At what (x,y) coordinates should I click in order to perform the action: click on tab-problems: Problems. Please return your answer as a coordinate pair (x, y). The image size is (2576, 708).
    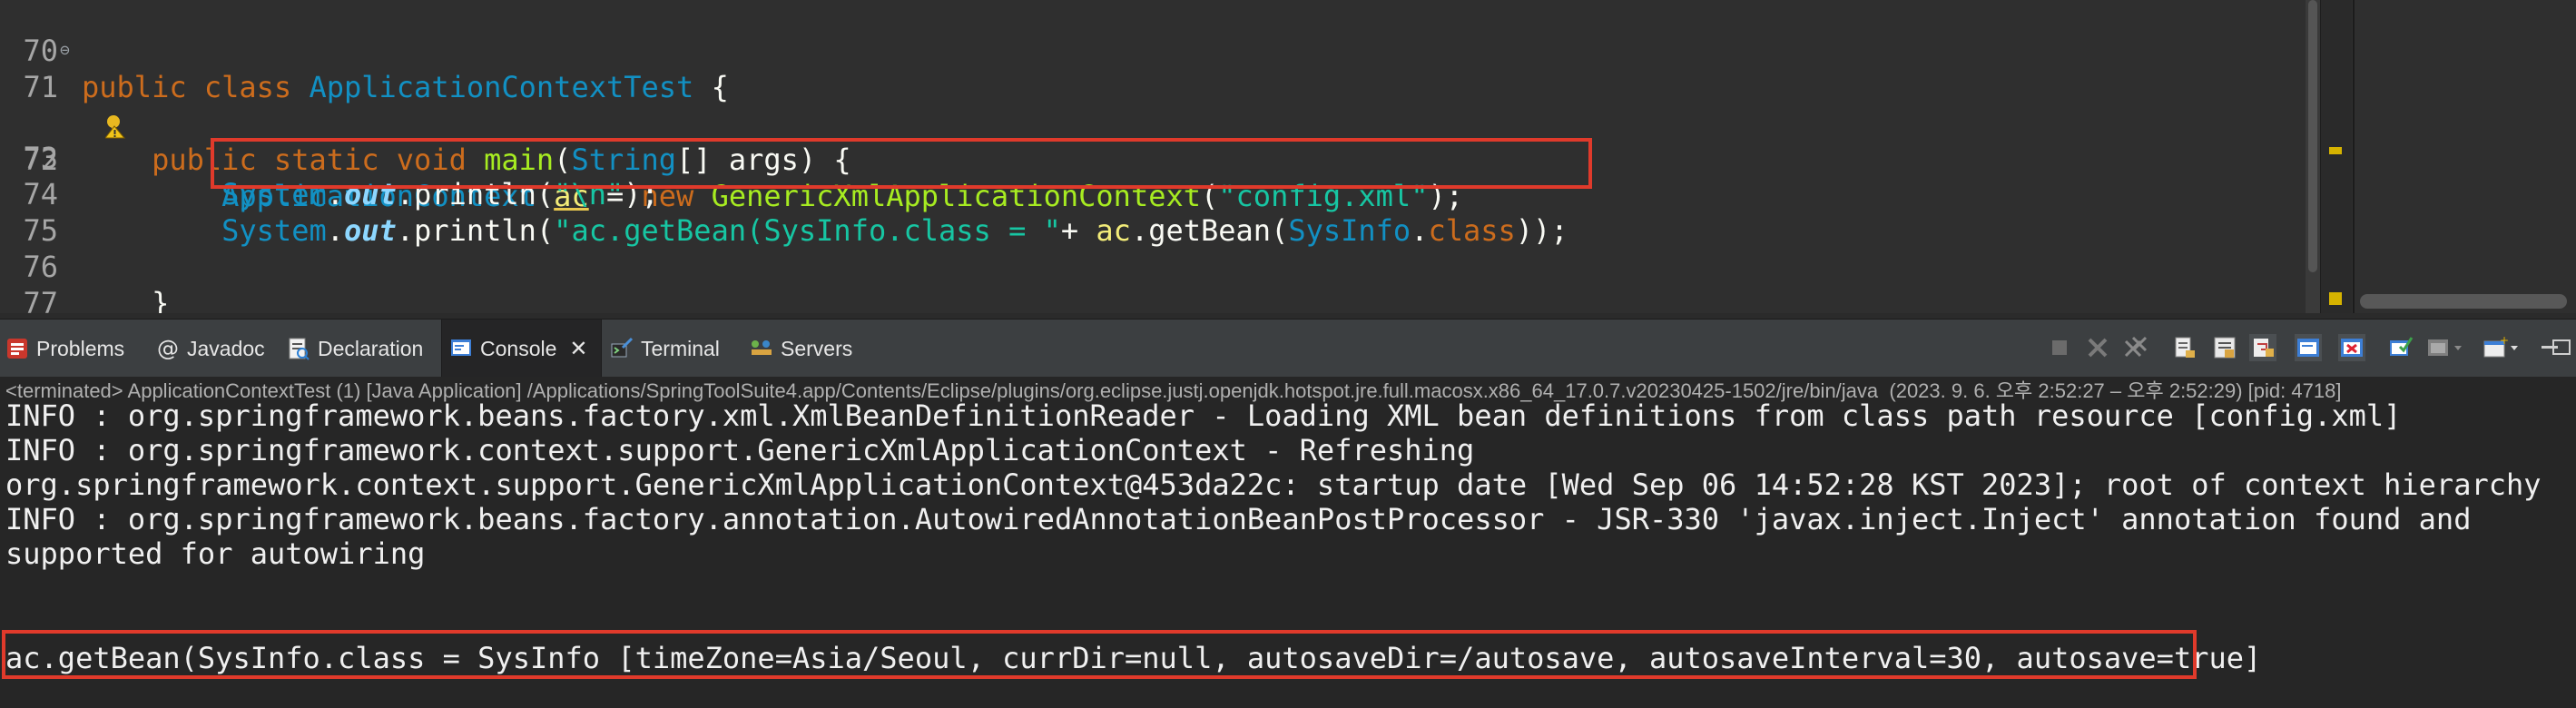
    Looking at the image, I should click on (64, 349).